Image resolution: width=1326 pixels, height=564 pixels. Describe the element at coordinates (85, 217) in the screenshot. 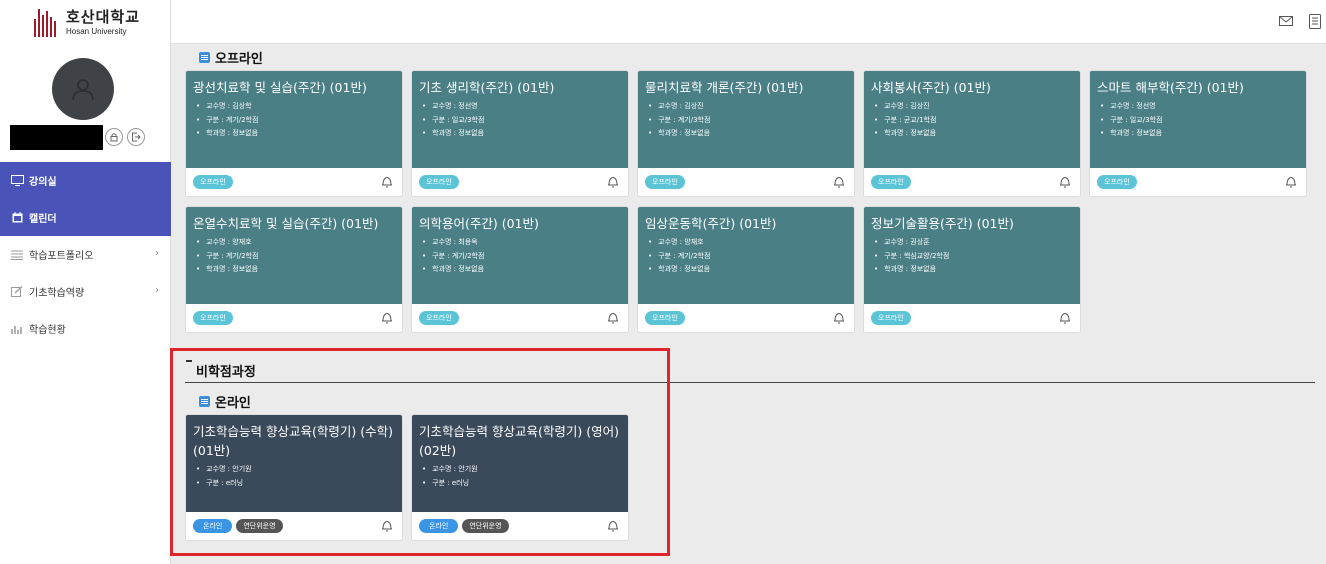

I see `sidebar-item-calendar: 캘린더` at that location.